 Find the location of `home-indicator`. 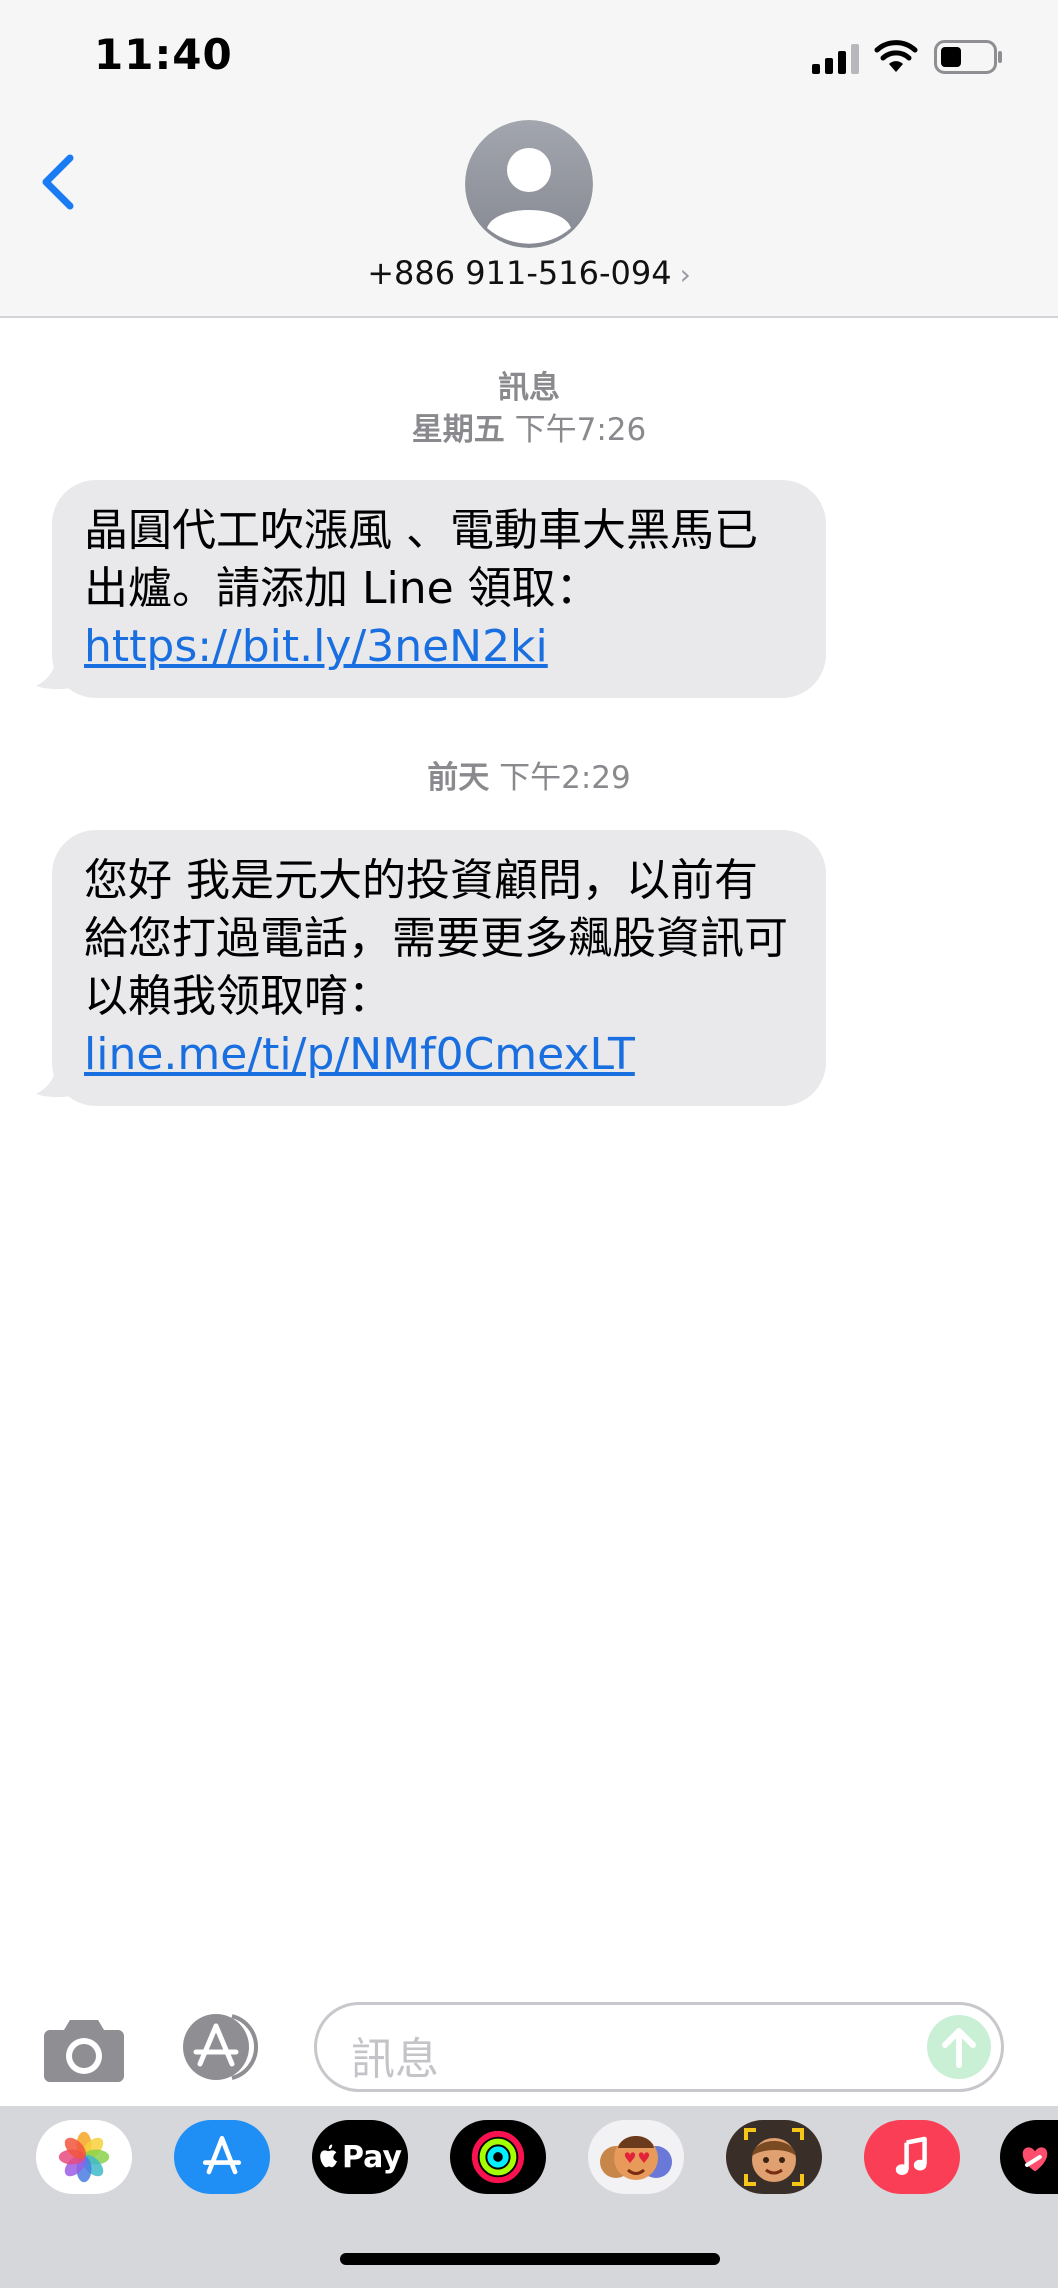

home-indicator is located at coordinates (530, 2259).